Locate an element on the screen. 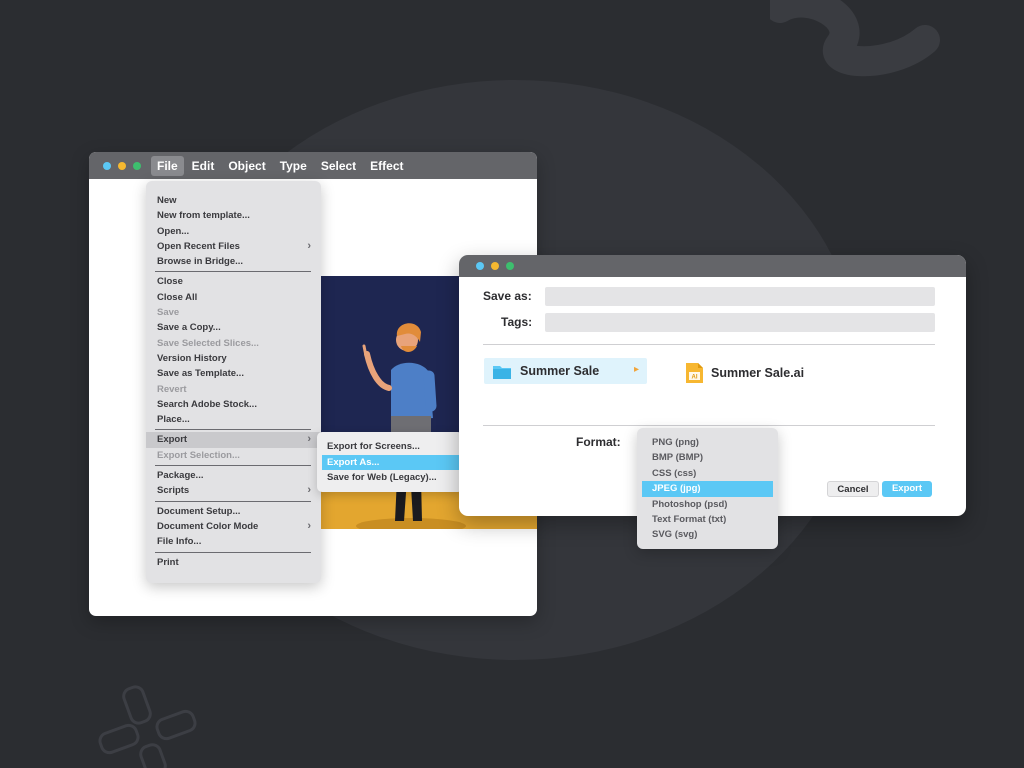 This screenshot has width=1024, height=768. menu-item-label: New is located at coordinates (167, 200).